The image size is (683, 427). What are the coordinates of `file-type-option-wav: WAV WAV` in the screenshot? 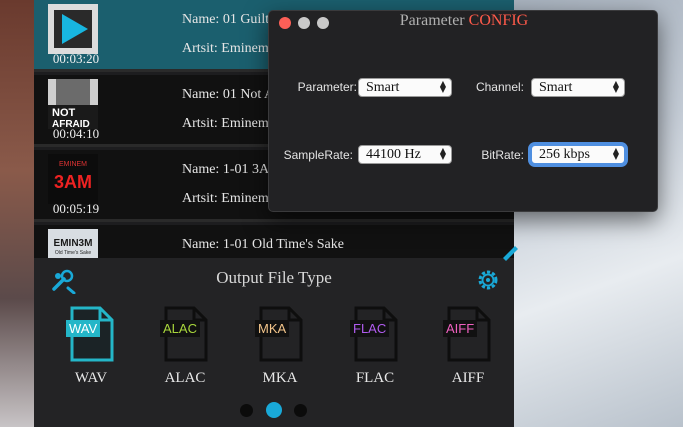 It's located at (91, 351).